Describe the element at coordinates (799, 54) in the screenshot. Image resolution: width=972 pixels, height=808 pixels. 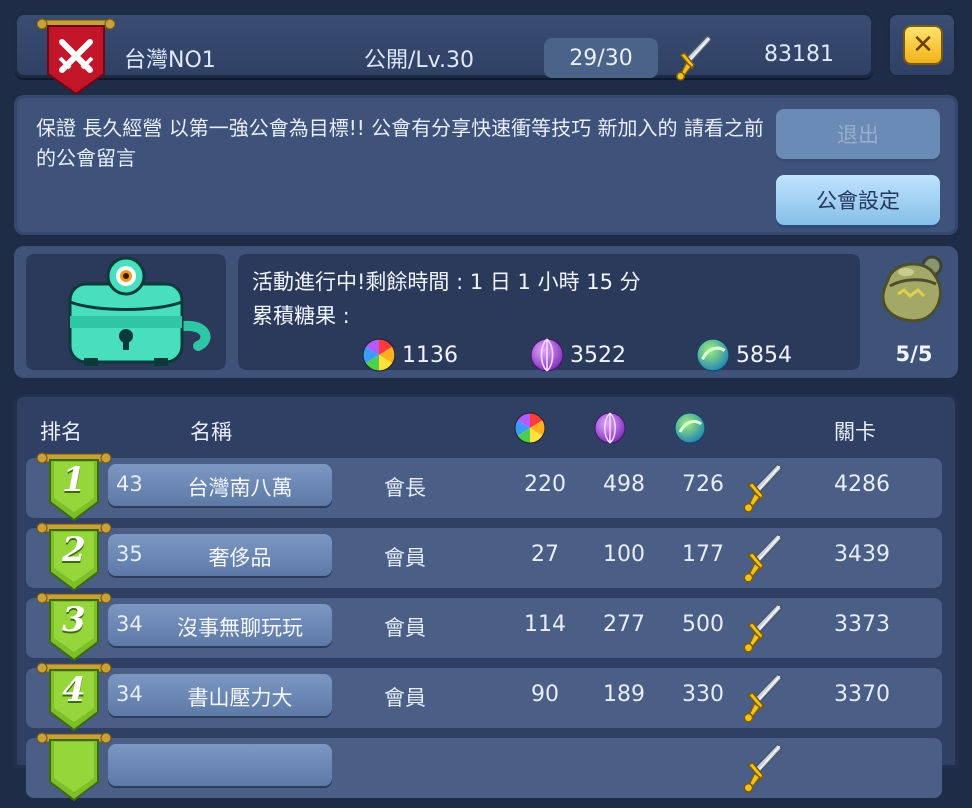
I see `guild-power: 83181` at that location.